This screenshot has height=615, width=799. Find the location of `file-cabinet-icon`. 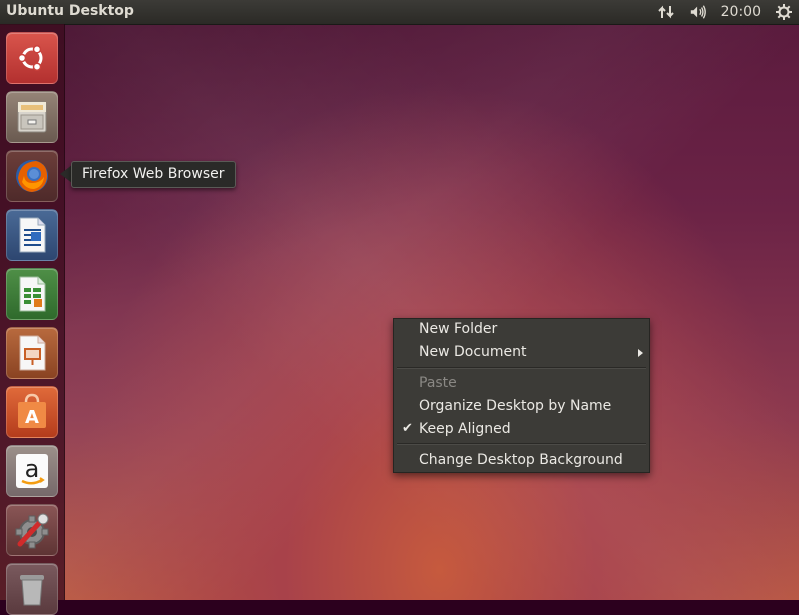

file-cabinet-icon is located at coordinates (32, 117).